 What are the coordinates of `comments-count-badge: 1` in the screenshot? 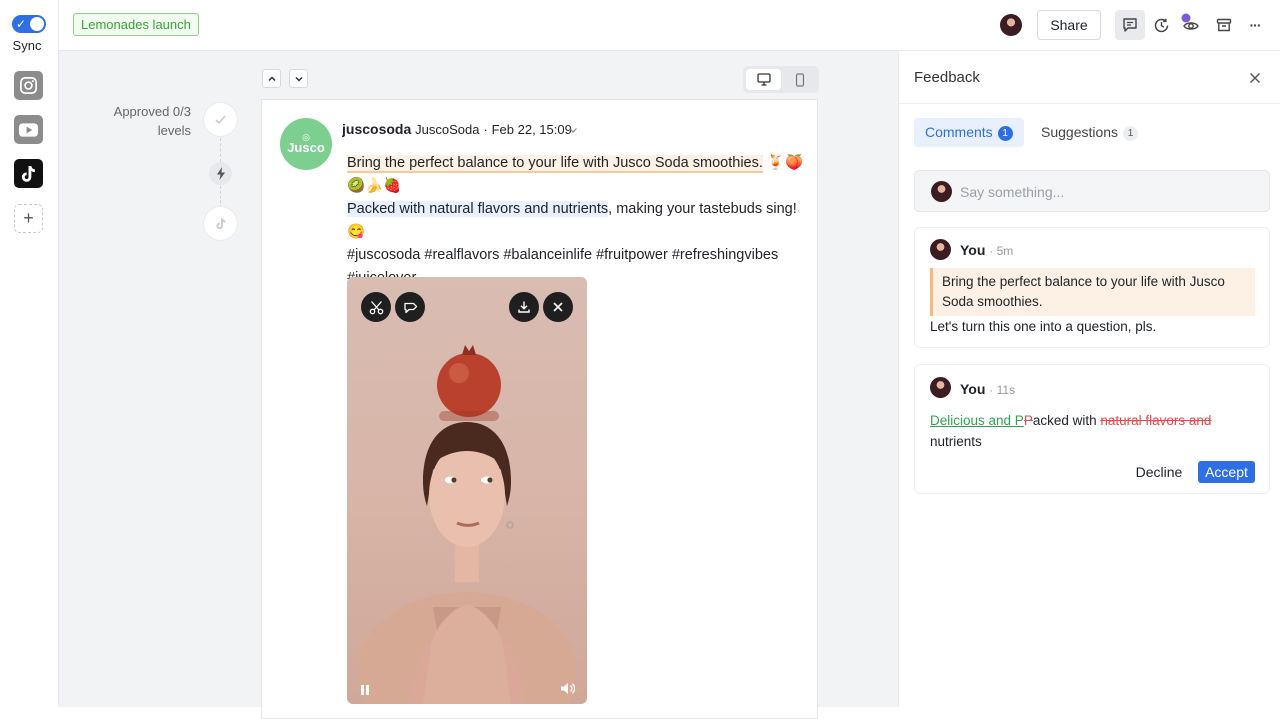 It's located at (1005, 133).